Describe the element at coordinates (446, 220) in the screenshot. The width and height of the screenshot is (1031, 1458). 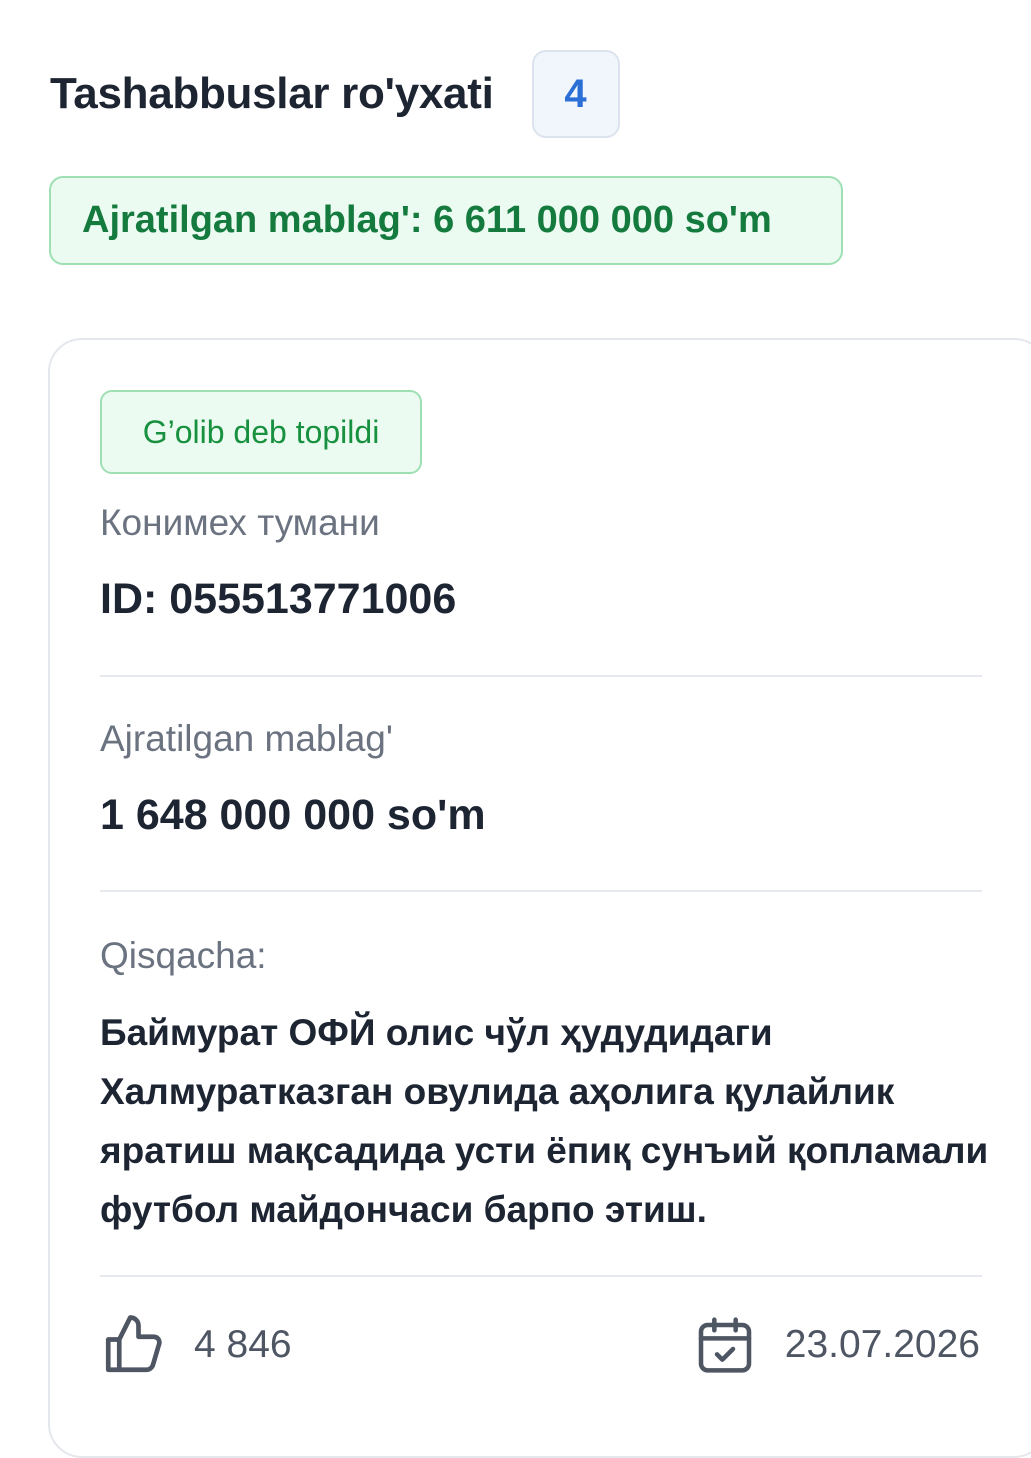
I see `total-budget-badge: Ajratilgan mablag': 6 611 000 000 so'm` at that location.